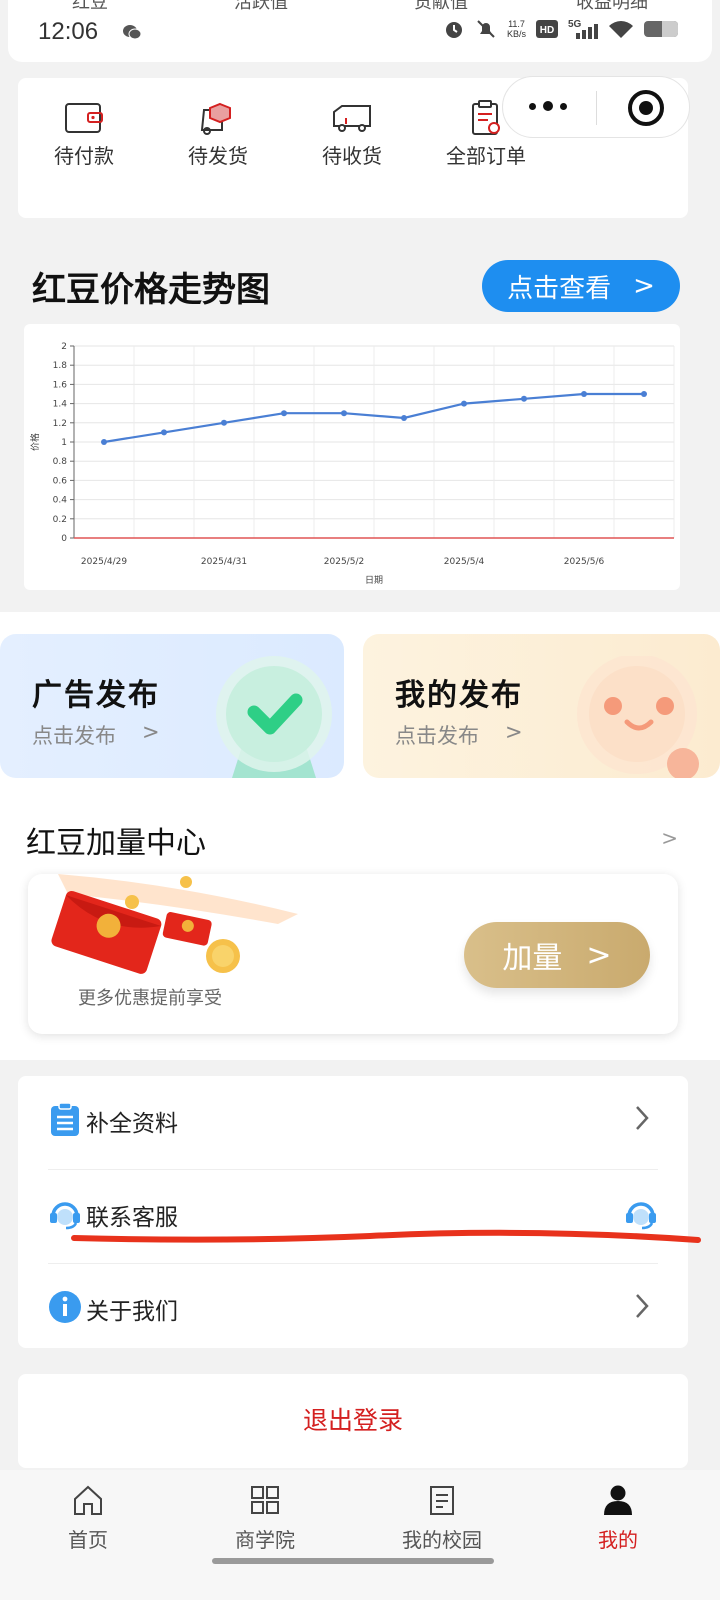  I want to click on tab-business-school: 商学院, so click(265, 1518).